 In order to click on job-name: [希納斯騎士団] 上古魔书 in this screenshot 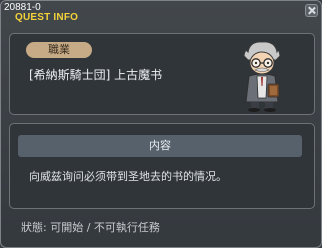, I will do `click(96, 75)`.